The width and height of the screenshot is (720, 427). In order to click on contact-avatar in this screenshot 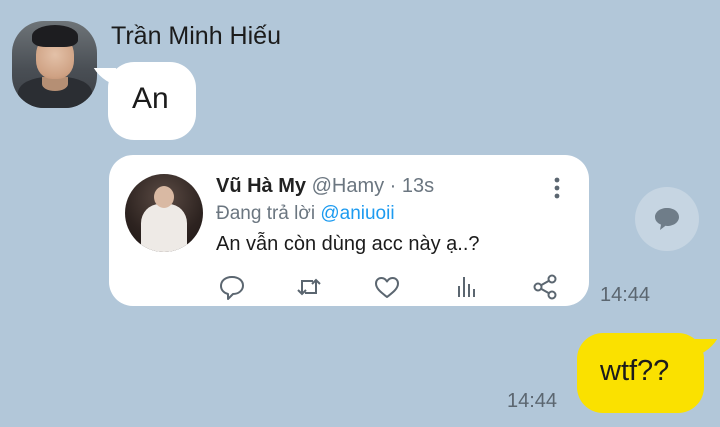, I will do `click(54, 64)`.